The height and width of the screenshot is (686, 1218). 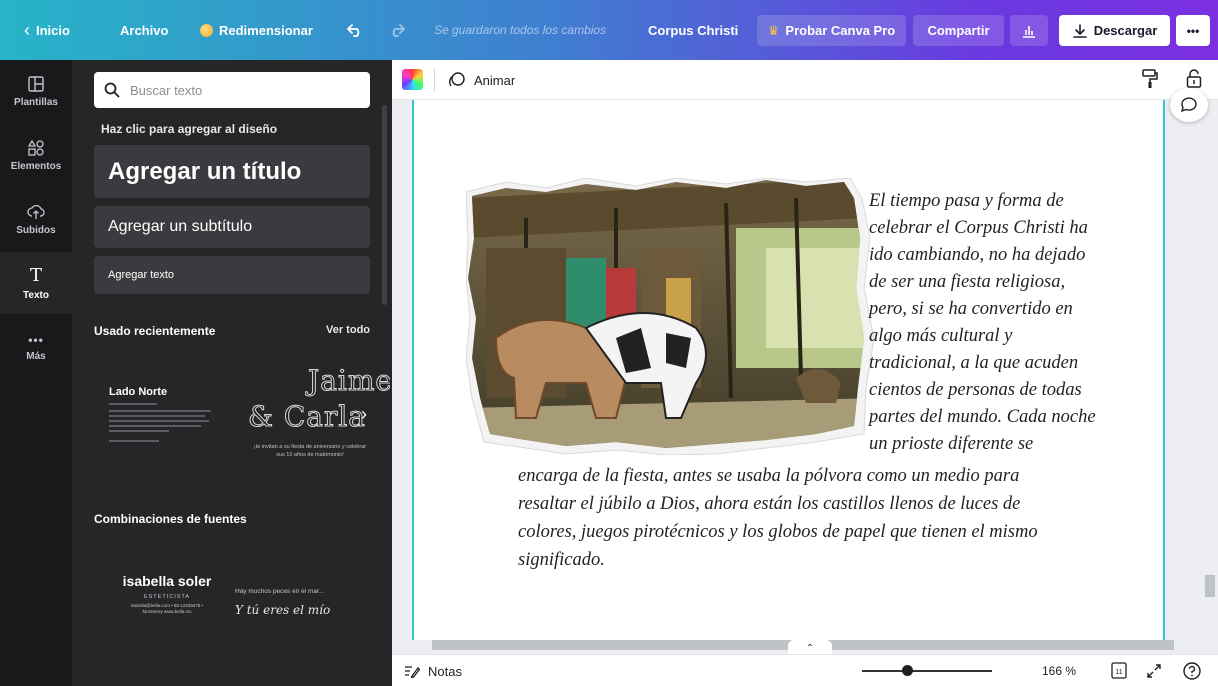 I want to click on vertical-scrollbar, so click(x=1210, y=586).